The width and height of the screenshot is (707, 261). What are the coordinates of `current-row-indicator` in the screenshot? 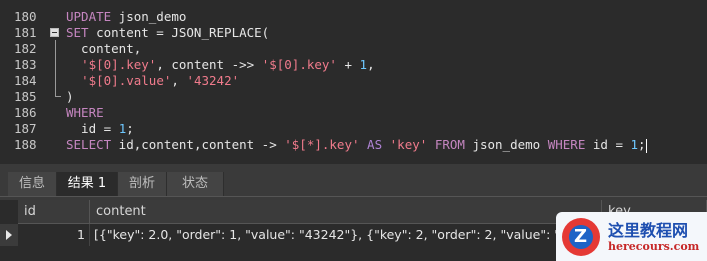 It's located at (9, 235).